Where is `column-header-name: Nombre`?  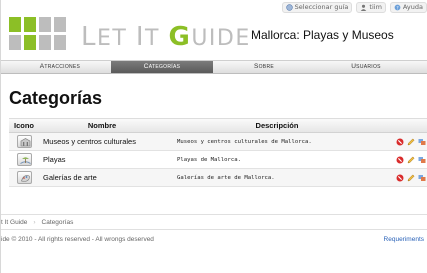
column-header-name: Nombre is located at coordinates (102, 125).